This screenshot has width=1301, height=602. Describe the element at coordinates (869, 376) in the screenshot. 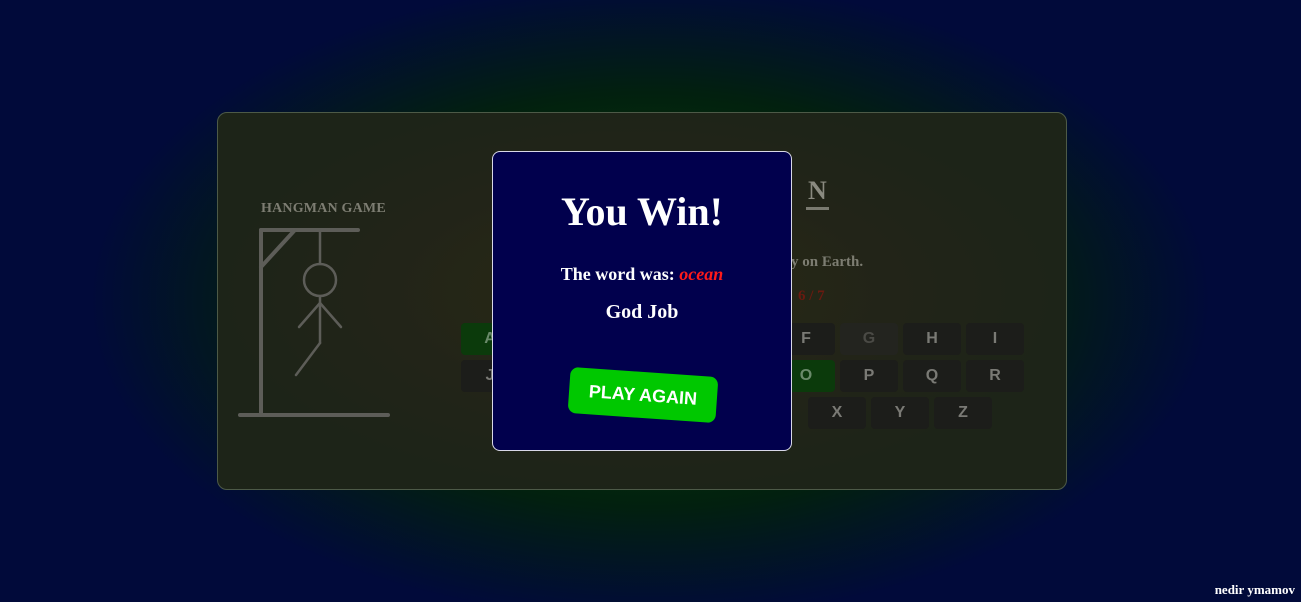

I see `key-p: P` at that location.